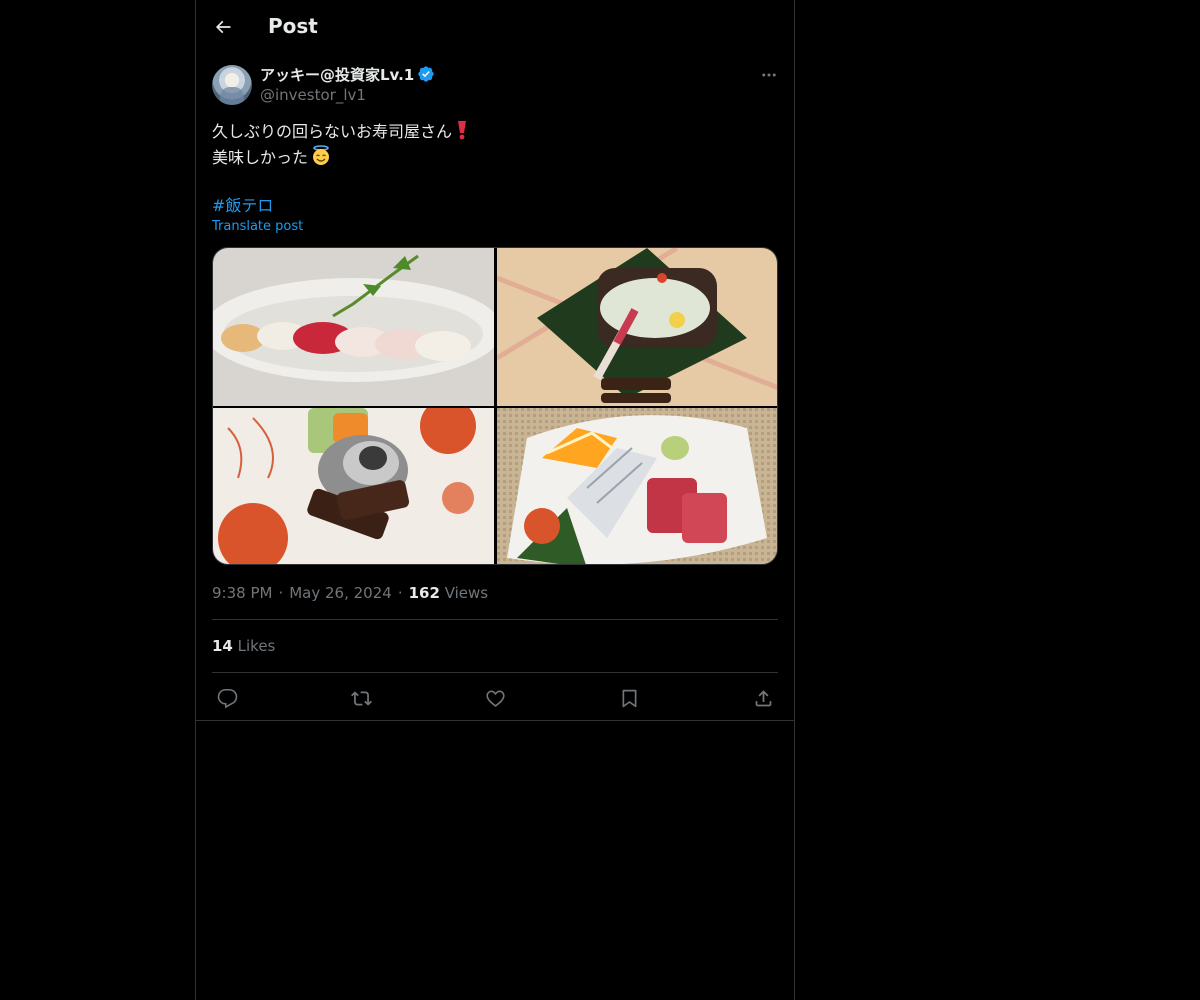 Image resolution: width=1200 pixels, height=1000 pixels. Describe the element at coordinates (466, 593) in the screenshot. I see `views-label: Views` at that location.